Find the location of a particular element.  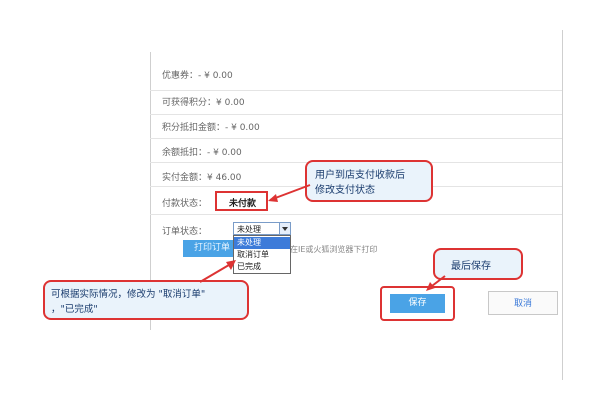

chevron-down-icon is located at coordinates (284, 228).